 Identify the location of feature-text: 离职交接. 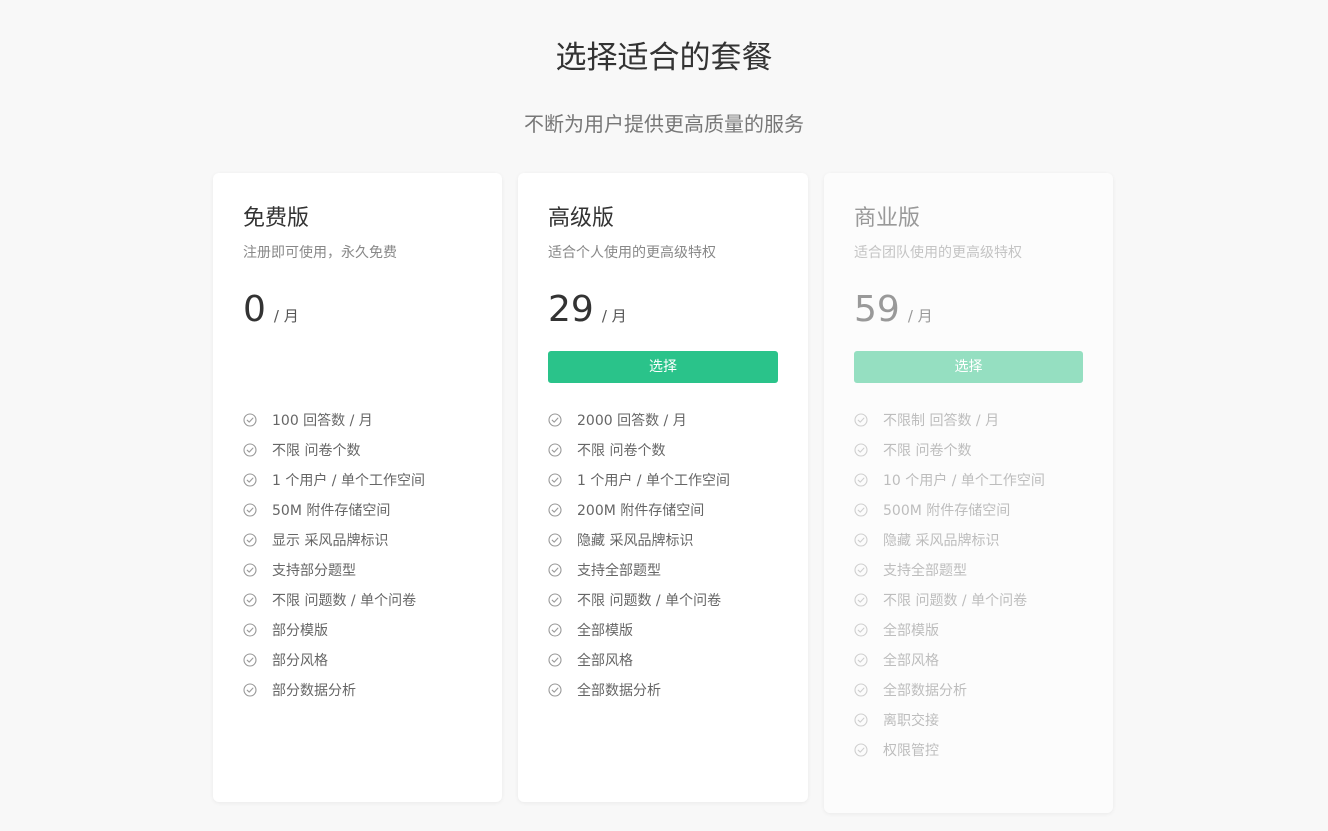
(911, 721).